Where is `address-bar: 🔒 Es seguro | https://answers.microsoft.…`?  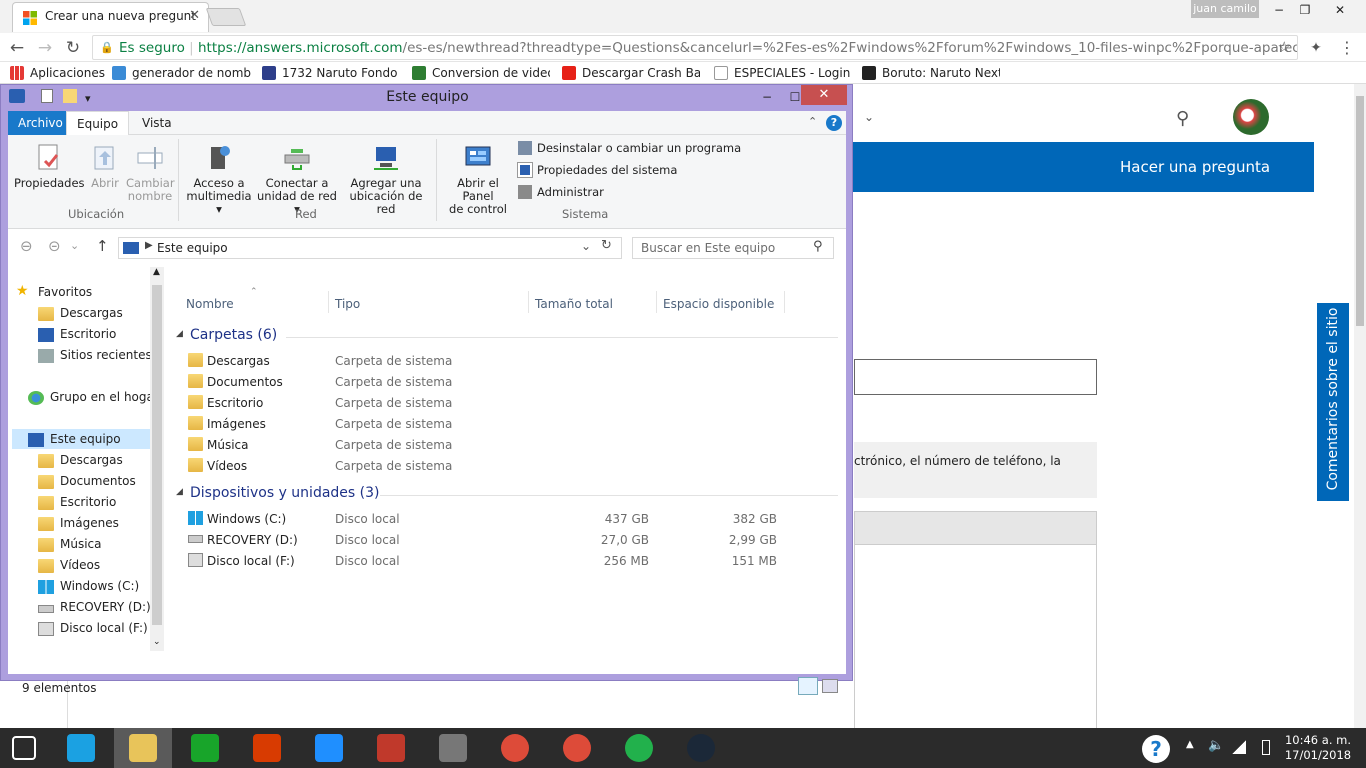
address-bar: 🔒 Es seguro | https://answers.microsoft.… is located at coordinates (695, 47).